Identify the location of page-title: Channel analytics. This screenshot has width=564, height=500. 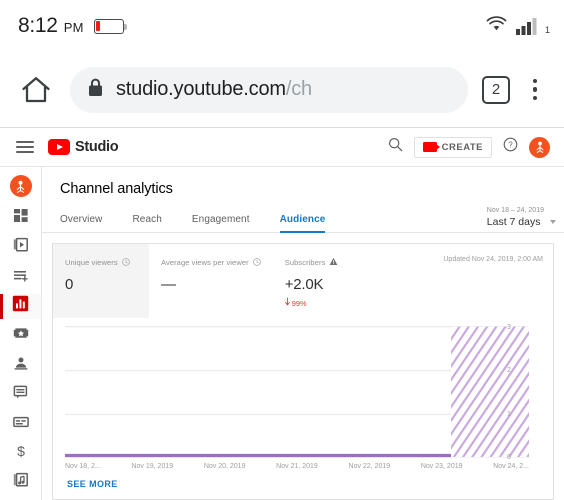
(116, 189).